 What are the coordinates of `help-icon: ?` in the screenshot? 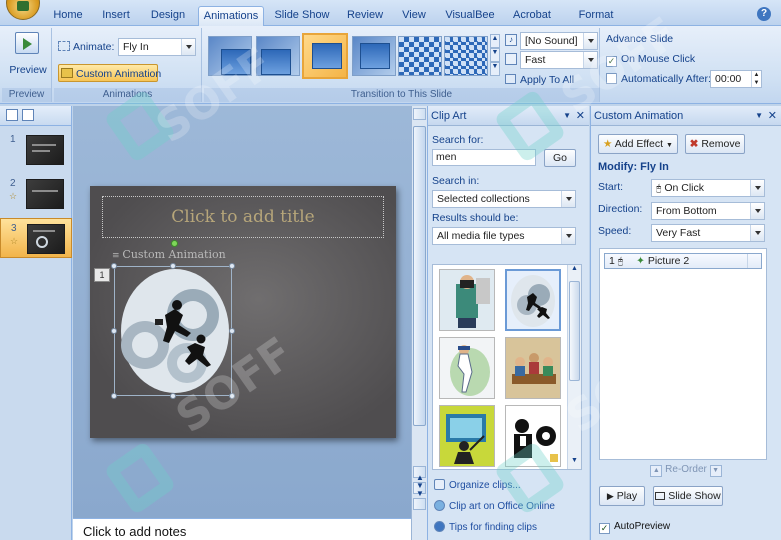 It's located at (764, 14).